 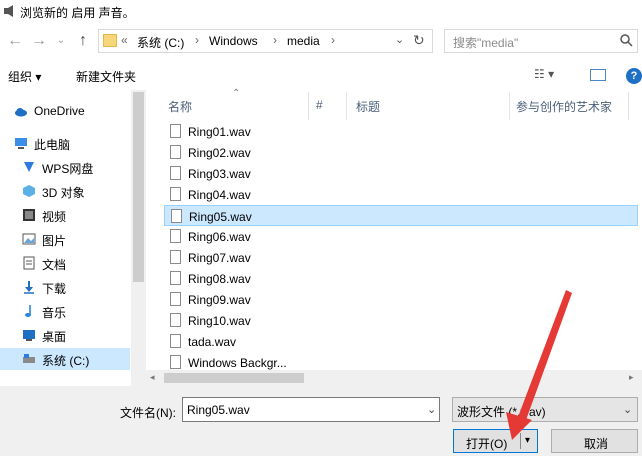 What do you see at coordinates (401, 215) in the screenshot?
I see `file-row: Ring05.wav` at bounding box center [401, 215].